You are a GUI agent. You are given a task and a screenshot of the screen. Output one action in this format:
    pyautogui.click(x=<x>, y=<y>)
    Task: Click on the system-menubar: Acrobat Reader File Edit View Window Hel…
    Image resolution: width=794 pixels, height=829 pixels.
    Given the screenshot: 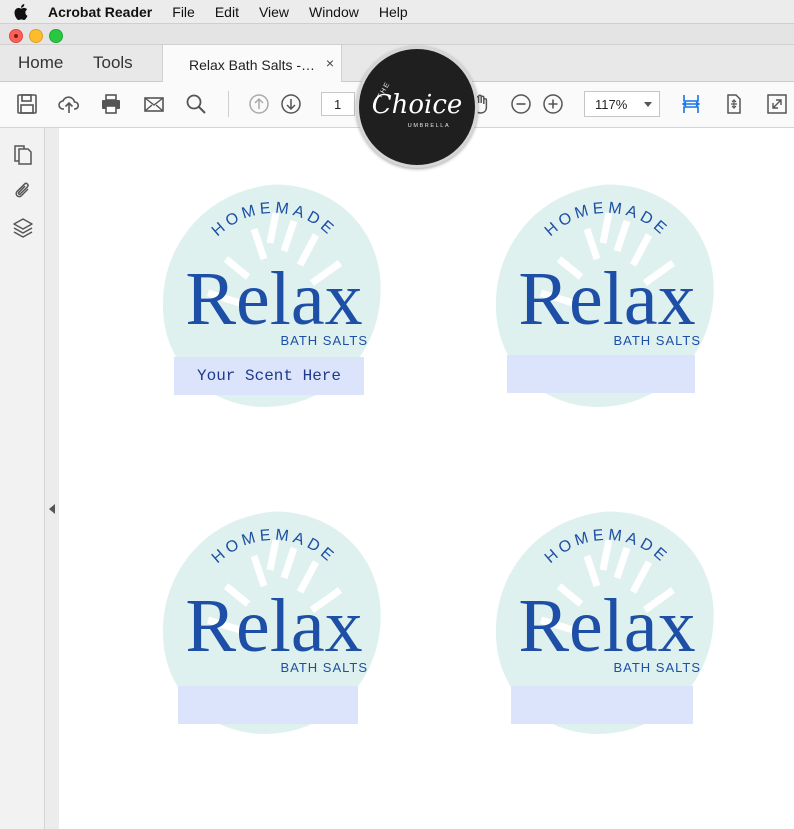 What is the action you would take?
    pyautogui.click(x=397, y=12)
    